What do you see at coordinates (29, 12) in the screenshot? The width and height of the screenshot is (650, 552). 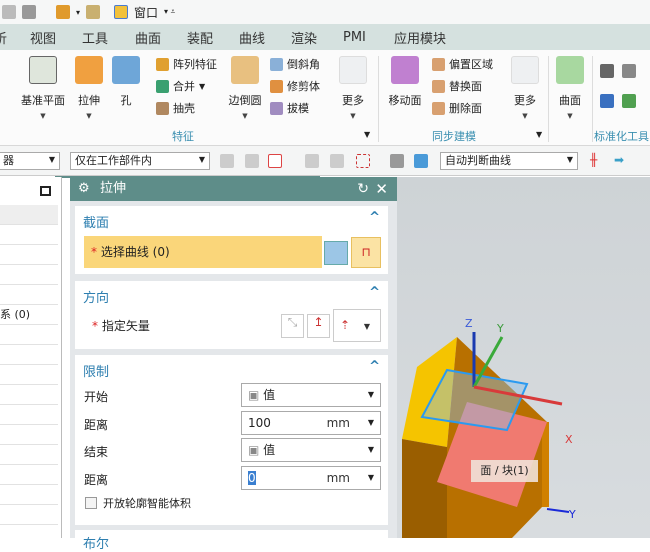 I see `paste-icon` at bounding box center [29, 12].